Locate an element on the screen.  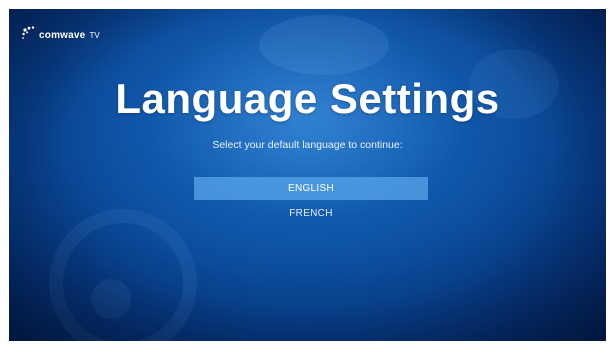
language-option-french: FRENCH is located at coordinates (311, 213).